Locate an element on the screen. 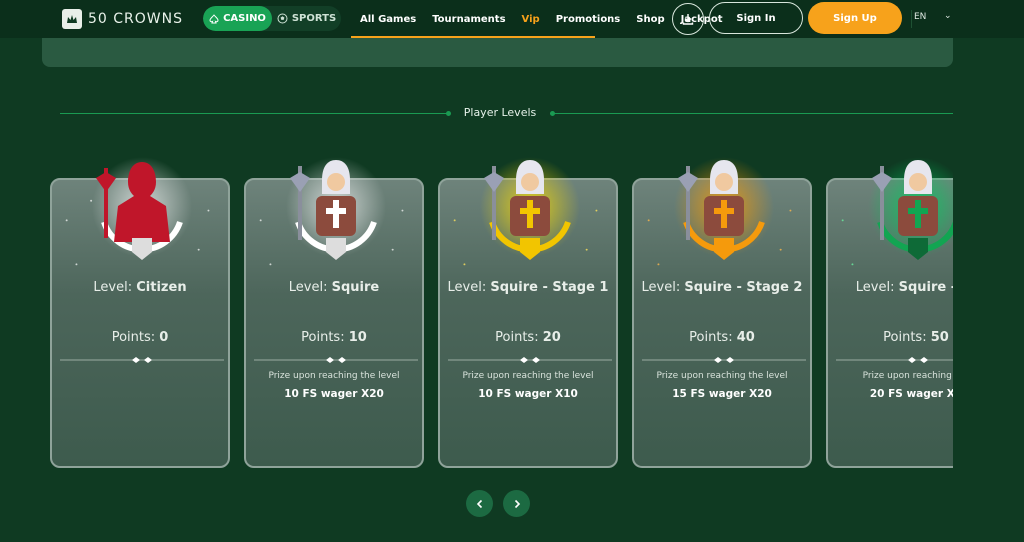  mode-sports-button: SPORTS is located at coordinates (306, 18).